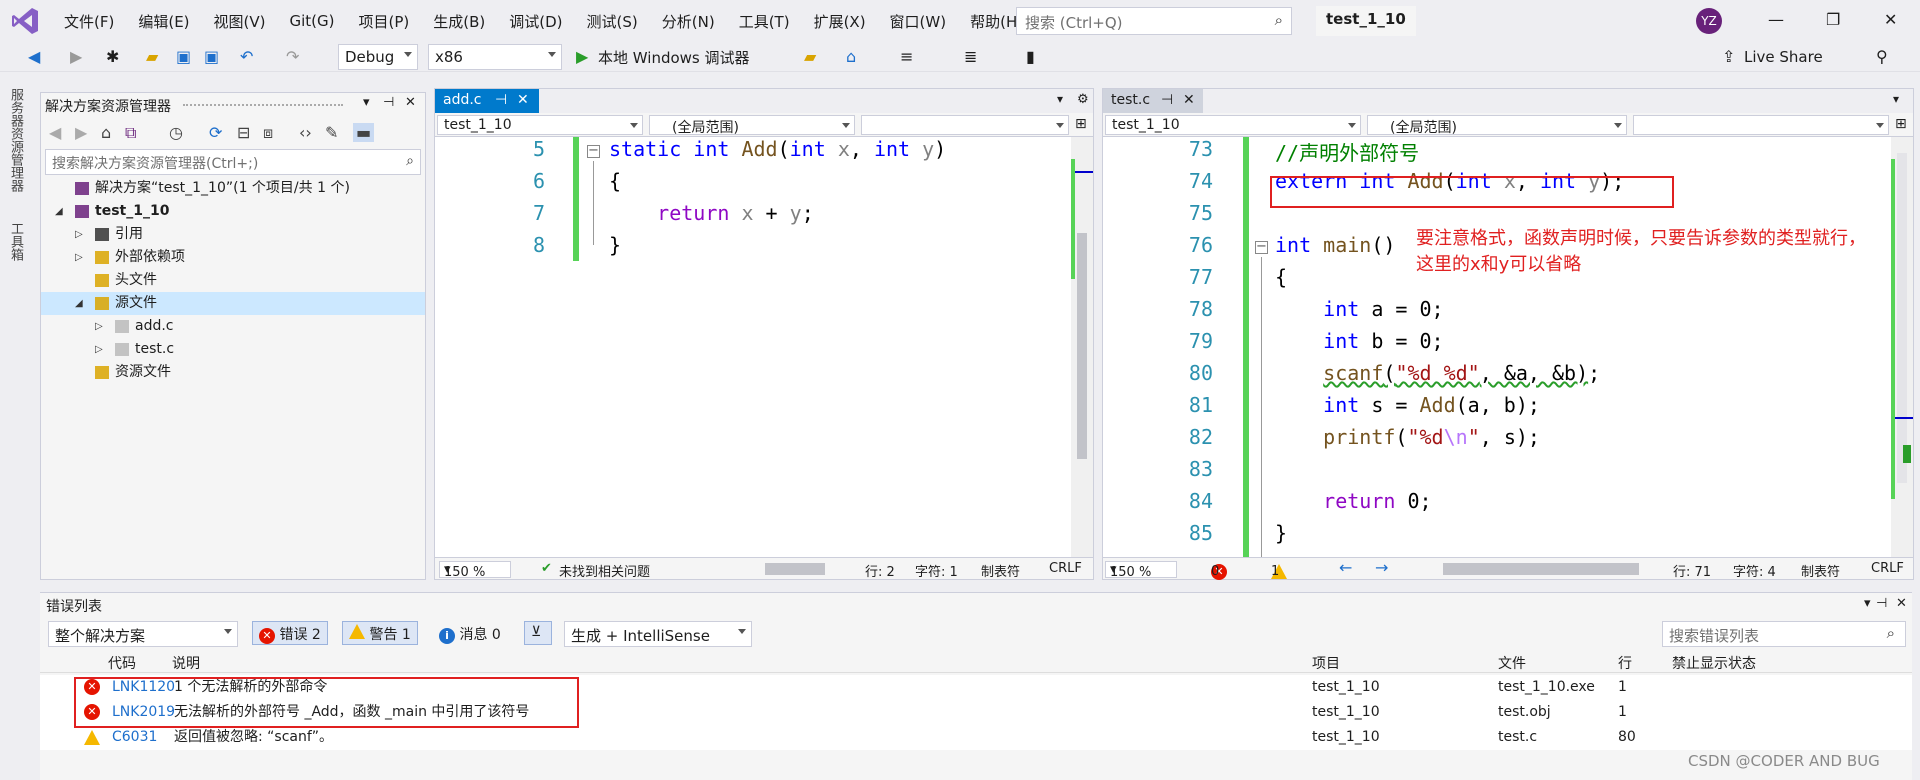 This screenshot has height=780, width=1920. I want to click on previous-issue-icon: ←, so click(1345, 567).